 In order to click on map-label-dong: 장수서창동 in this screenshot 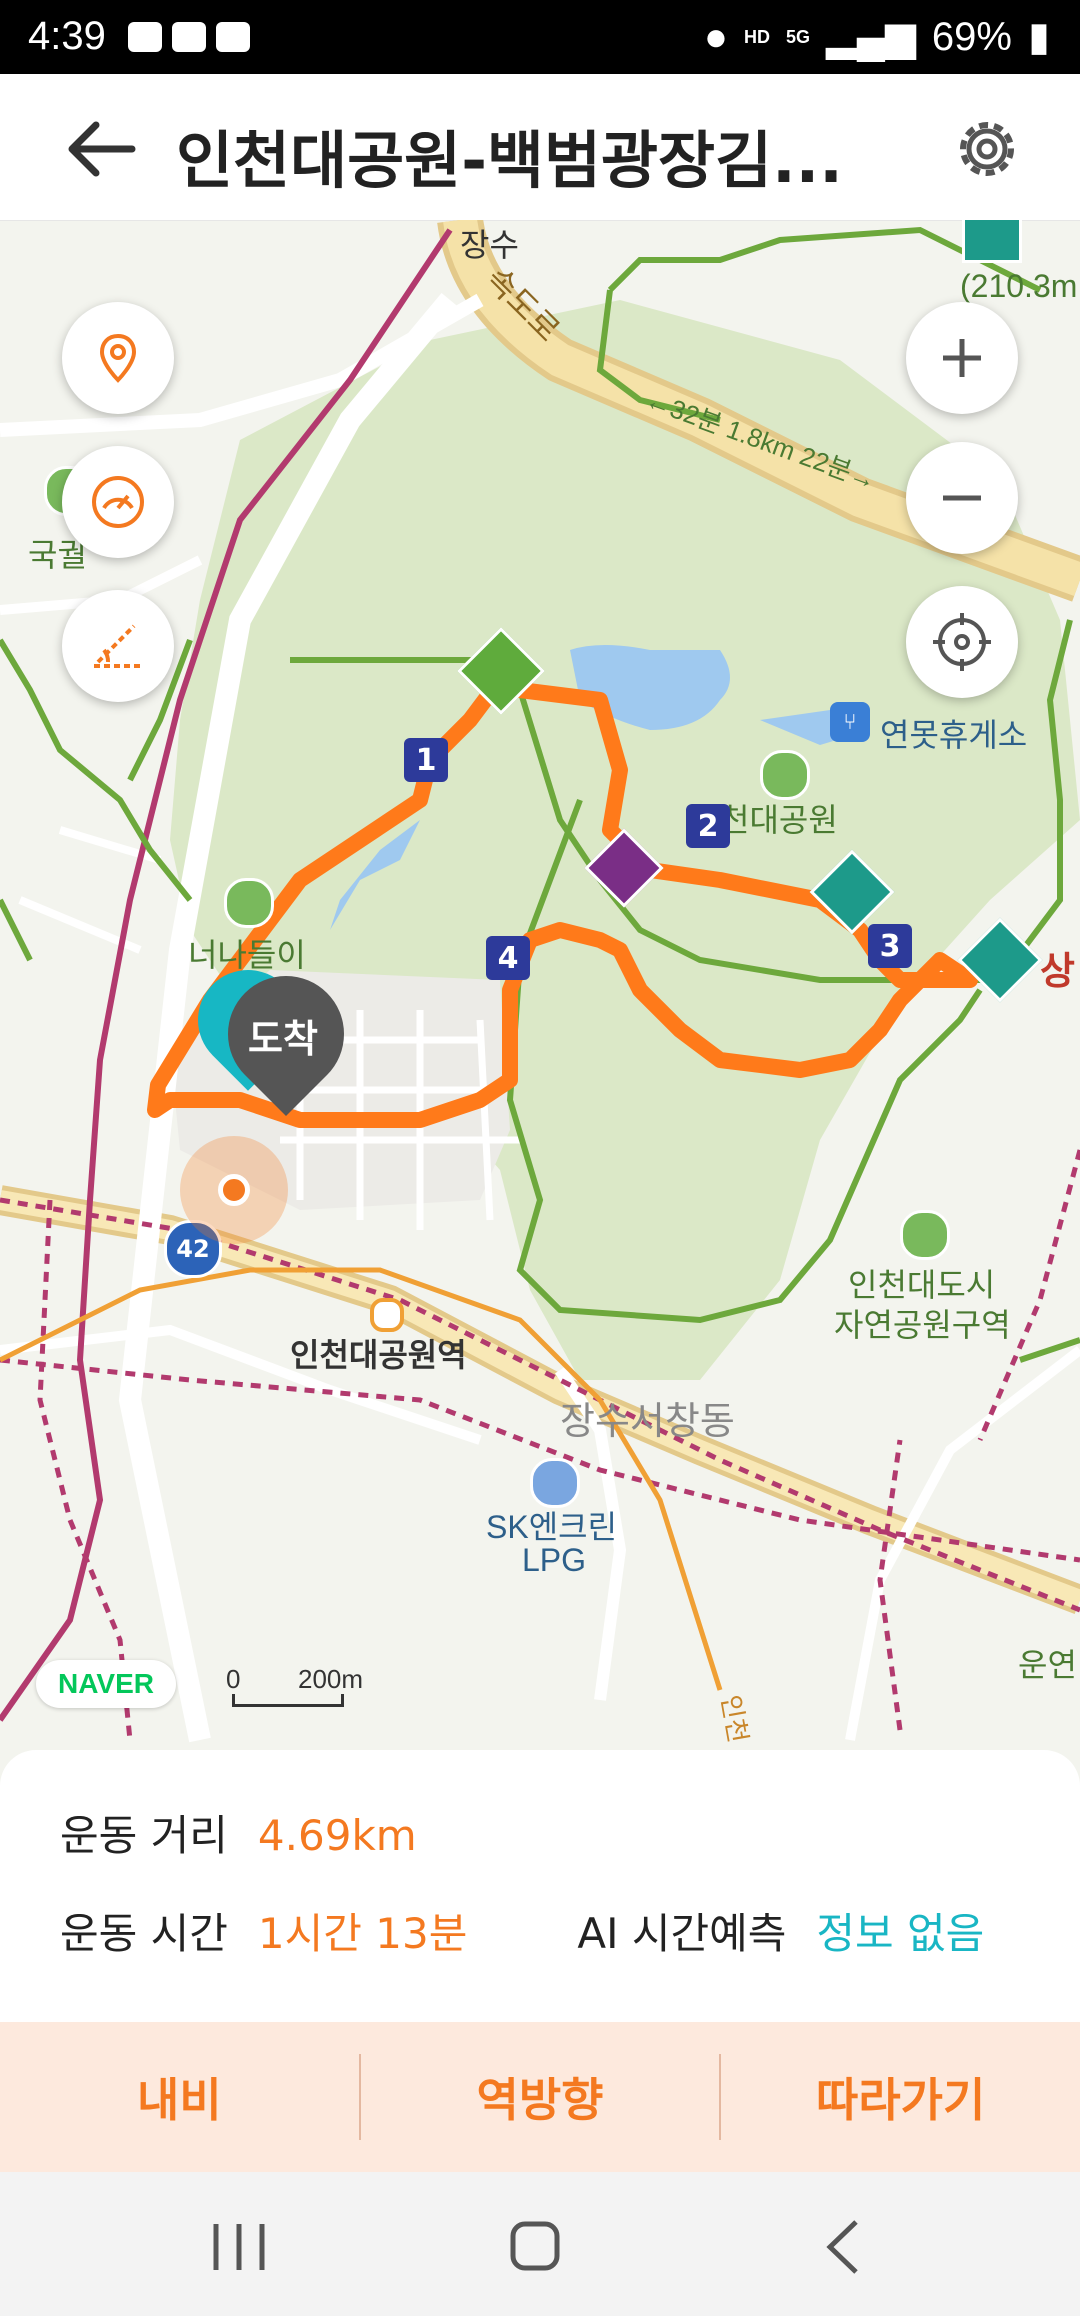, I will do `click(647, 1422)`.